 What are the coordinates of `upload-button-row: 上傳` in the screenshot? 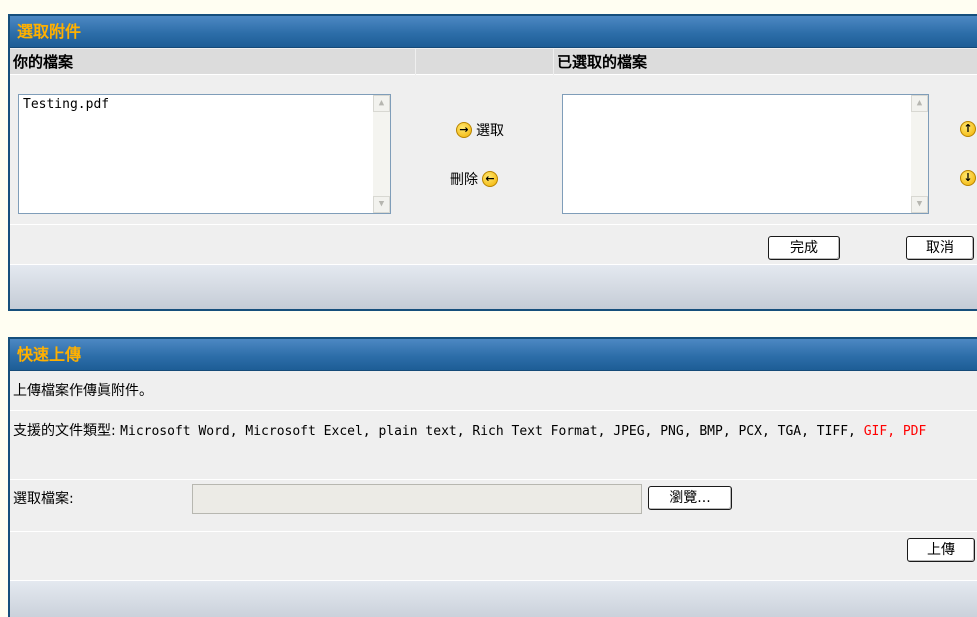 It's located at (493, 553).